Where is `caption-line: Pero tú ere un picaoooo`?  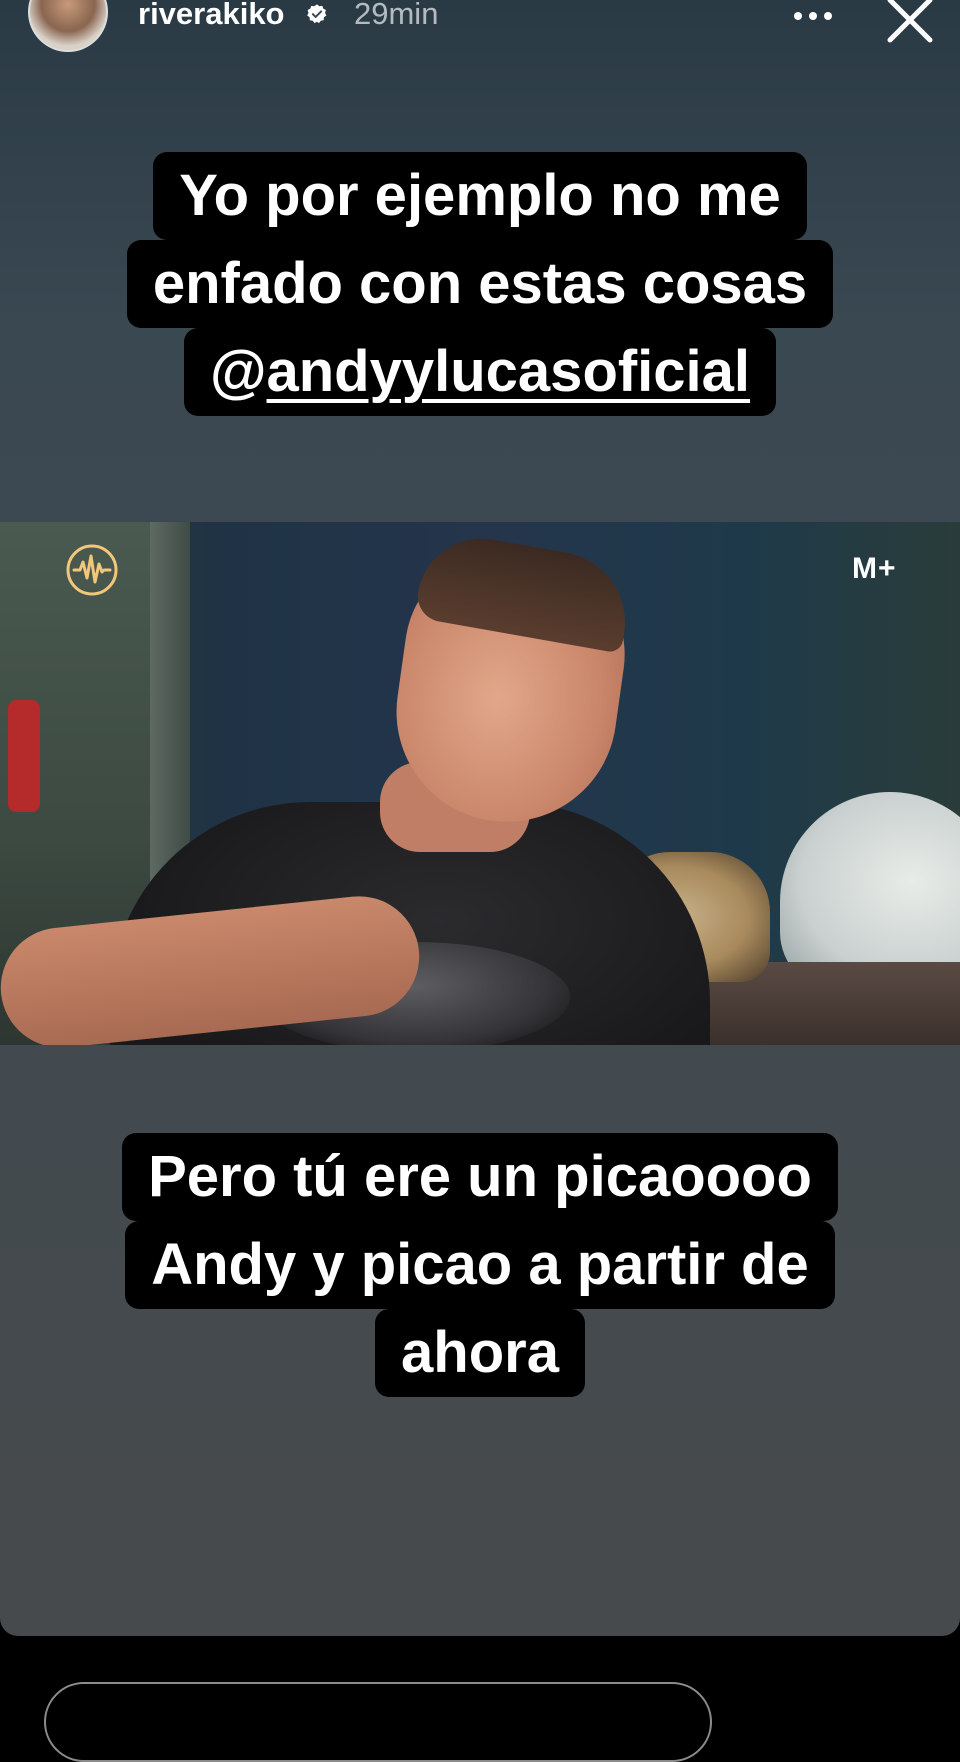 caption-line: Pero tú ere un picaoooo is located at coordinates (480, 1177).